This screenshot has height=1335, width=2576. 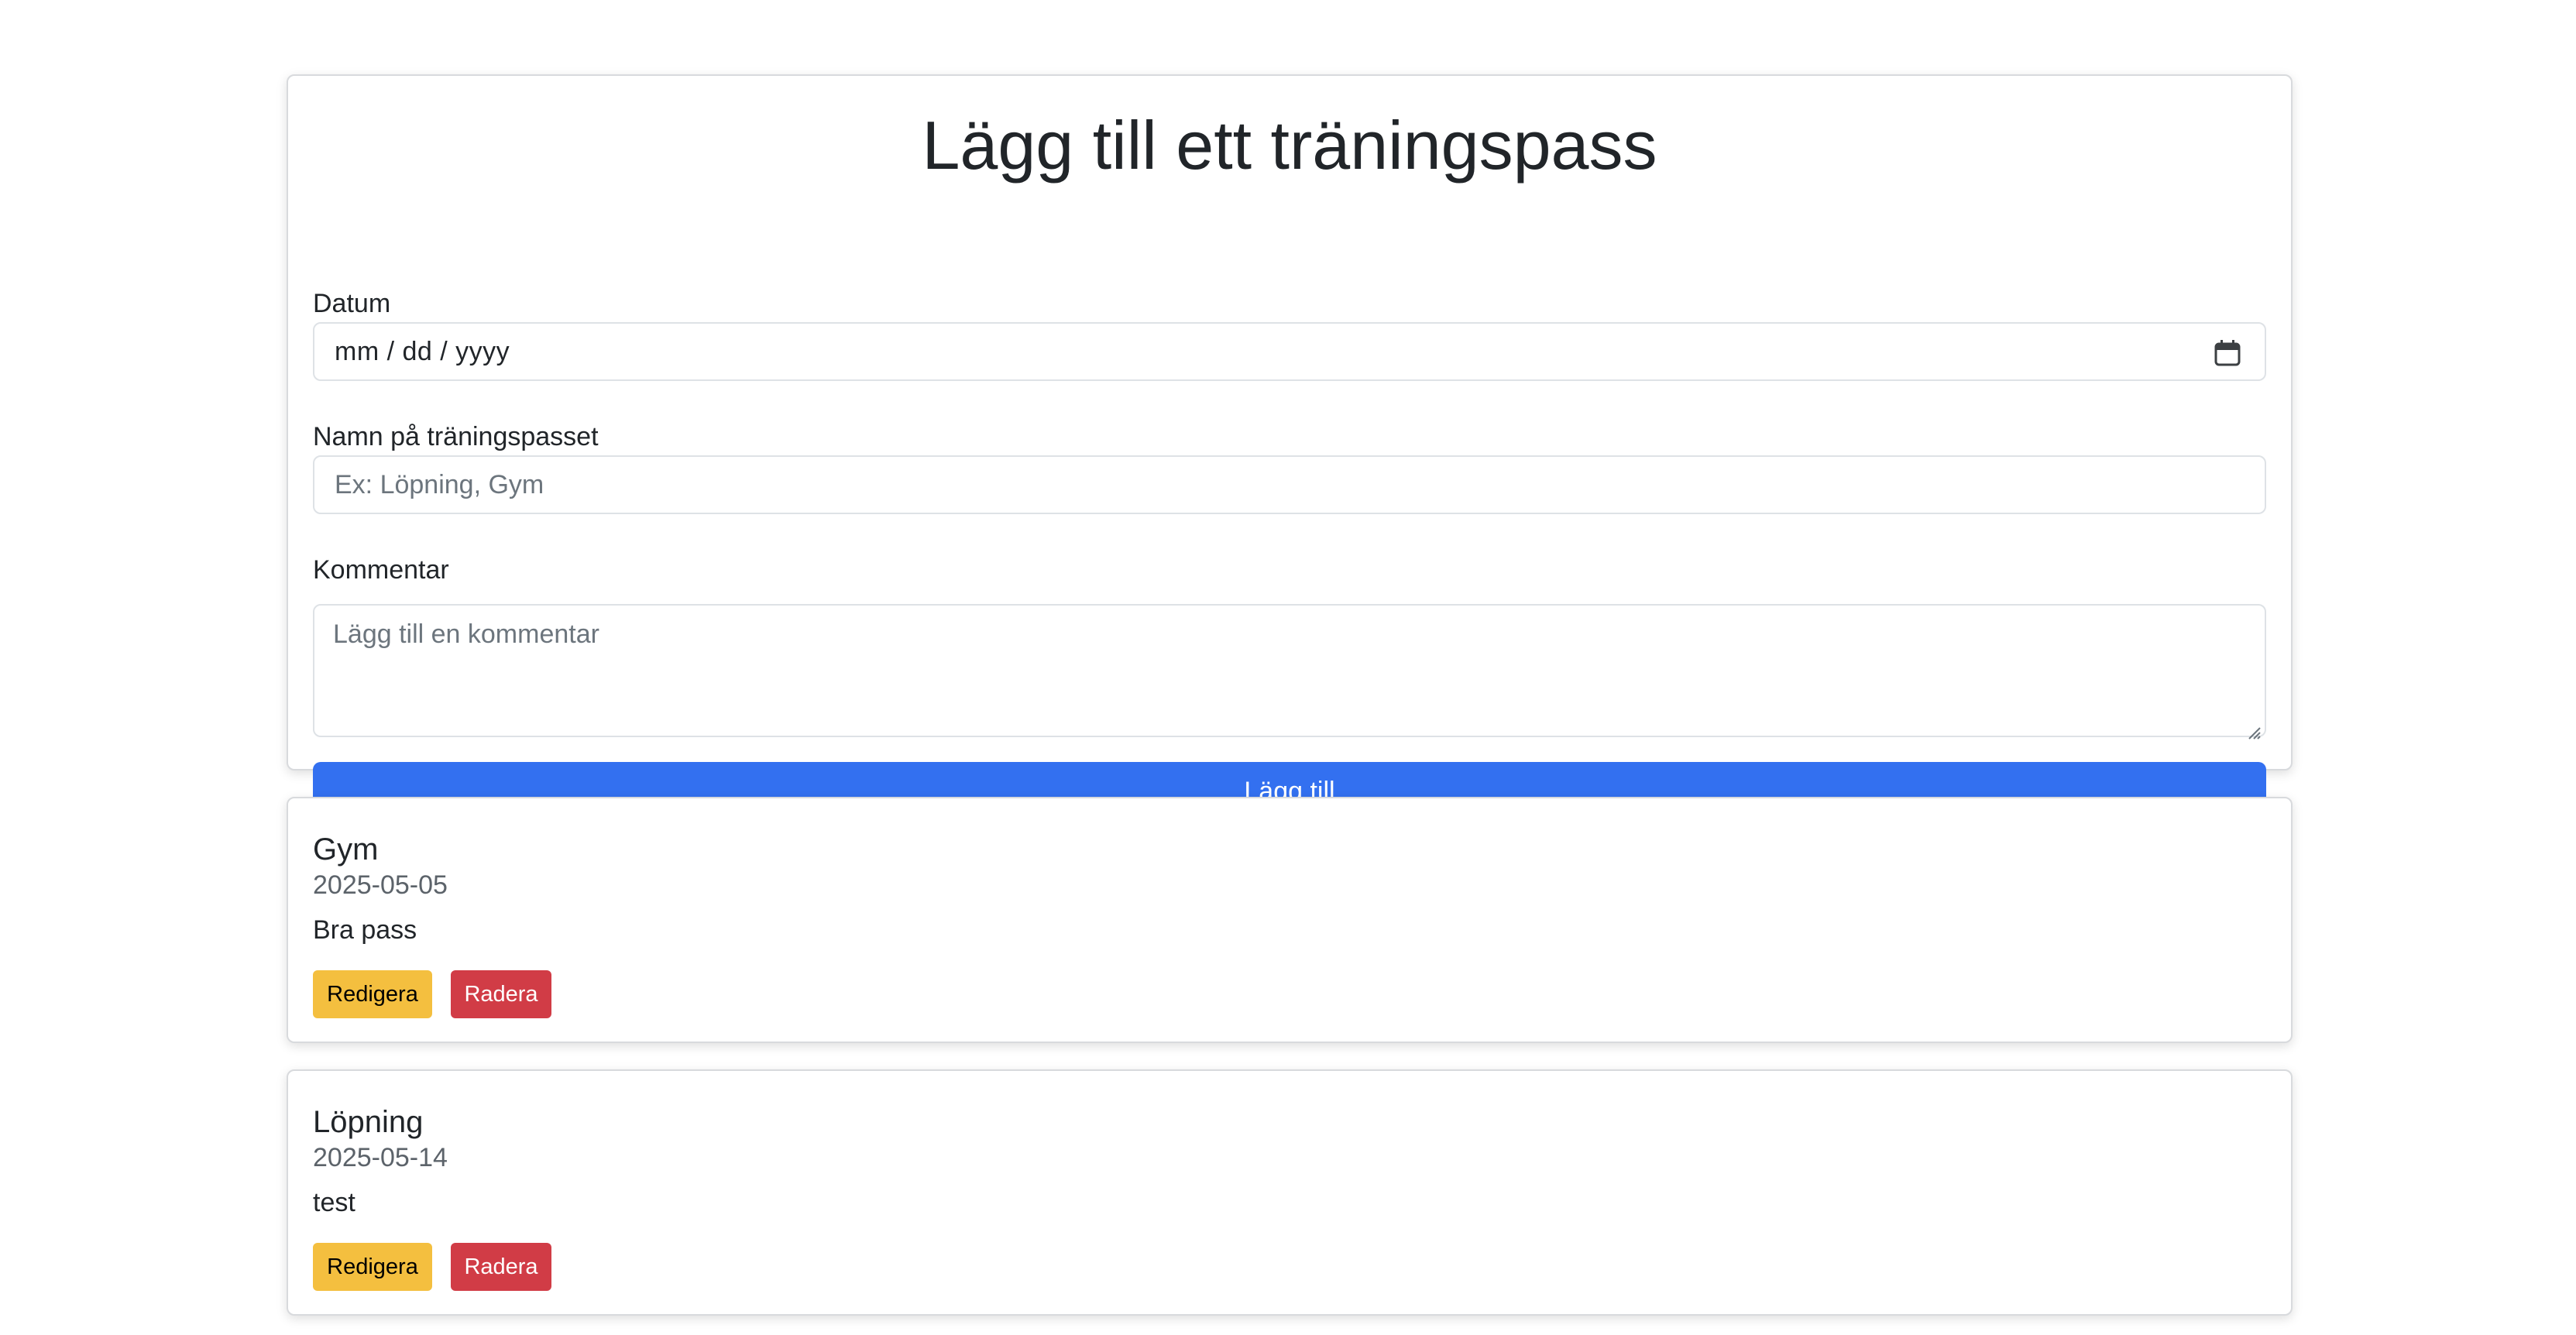 What do you see at coordinates (1289, 672) in the screenshot?
I see `comment-textarea: Lägg till en kommentar` at bounding box center [1289, 672].